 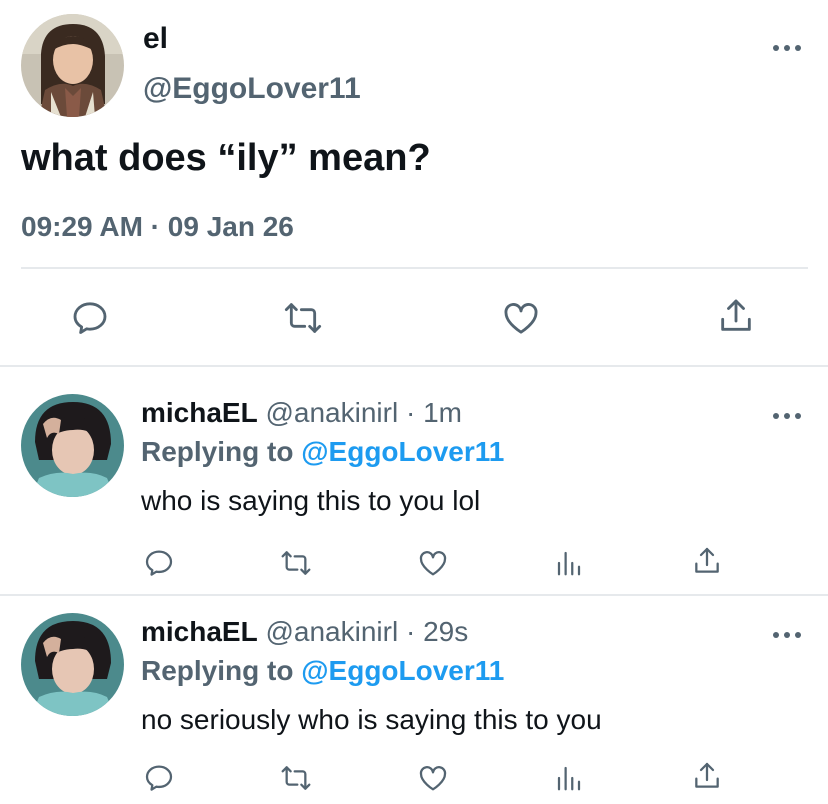 What do you see at coordinates (157, 227) in the screenshot?
I see `tweet-timestamp: 09:29 AM · 09 Jan 26` at bounding box center [157, 227].